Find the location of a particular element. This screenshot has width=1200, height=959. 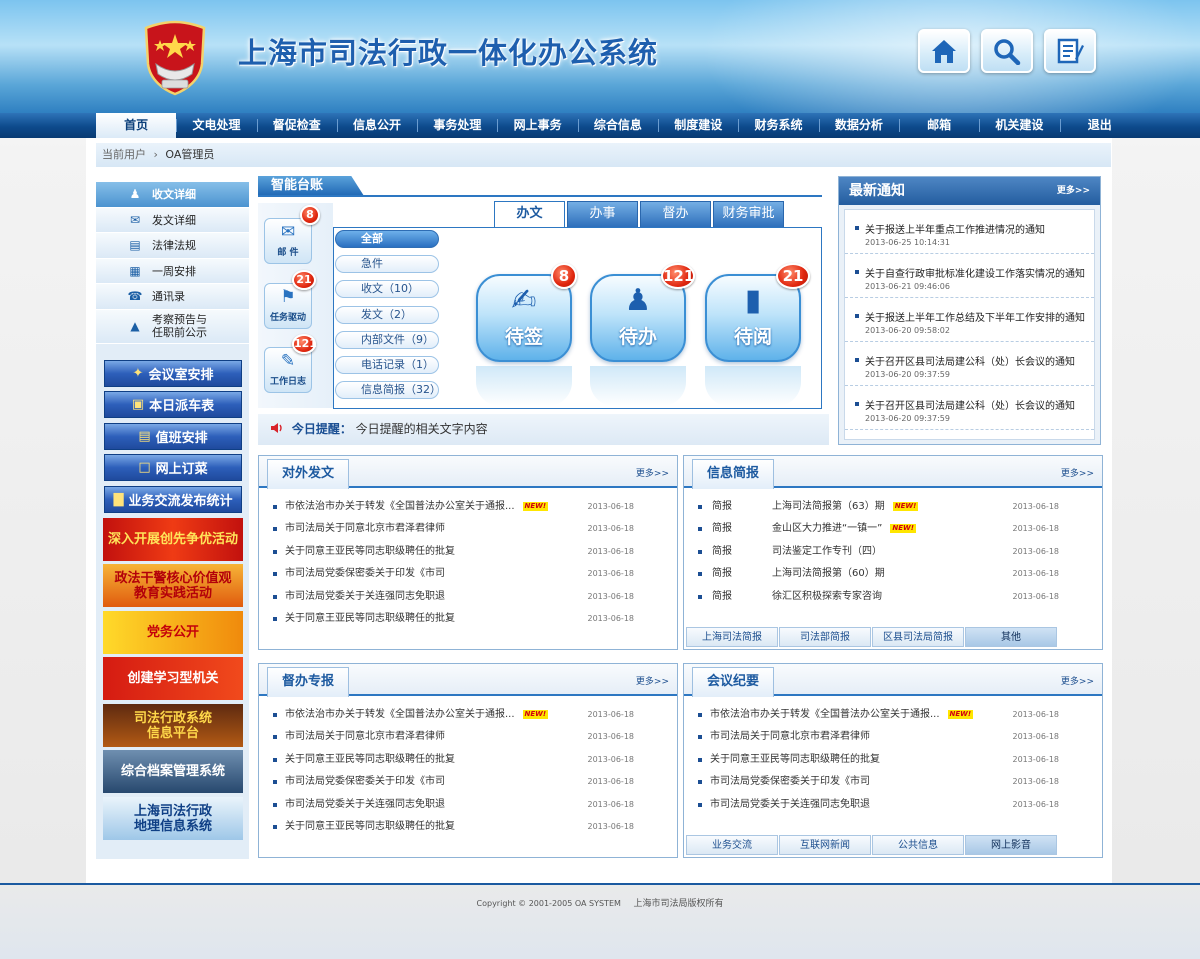

filter-3: 发文（2） is located at coordinates (387, 314).